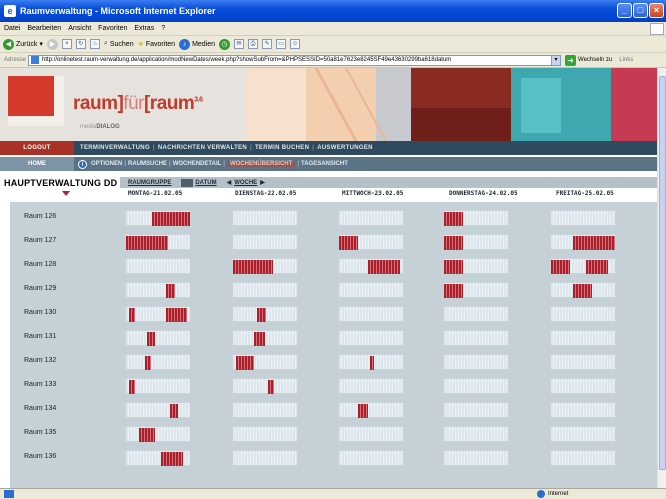 The image size is (666, 499). Describe the element at coordinates (557, 60) in the screenshot. I see `address-dropdown: ▾` at that location.